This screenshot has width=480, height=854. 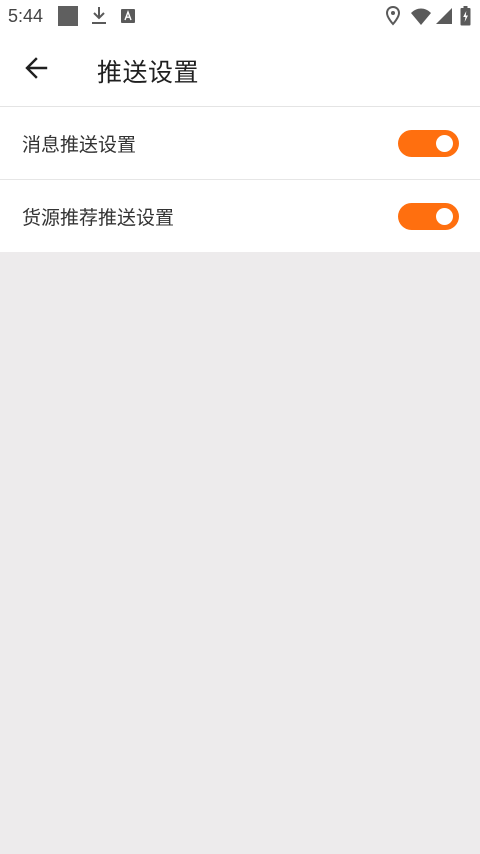 What do you see at coordinates (26, 16) in the screenshot?
I see `status-time: 5:44` at bounding box center [26, 16].